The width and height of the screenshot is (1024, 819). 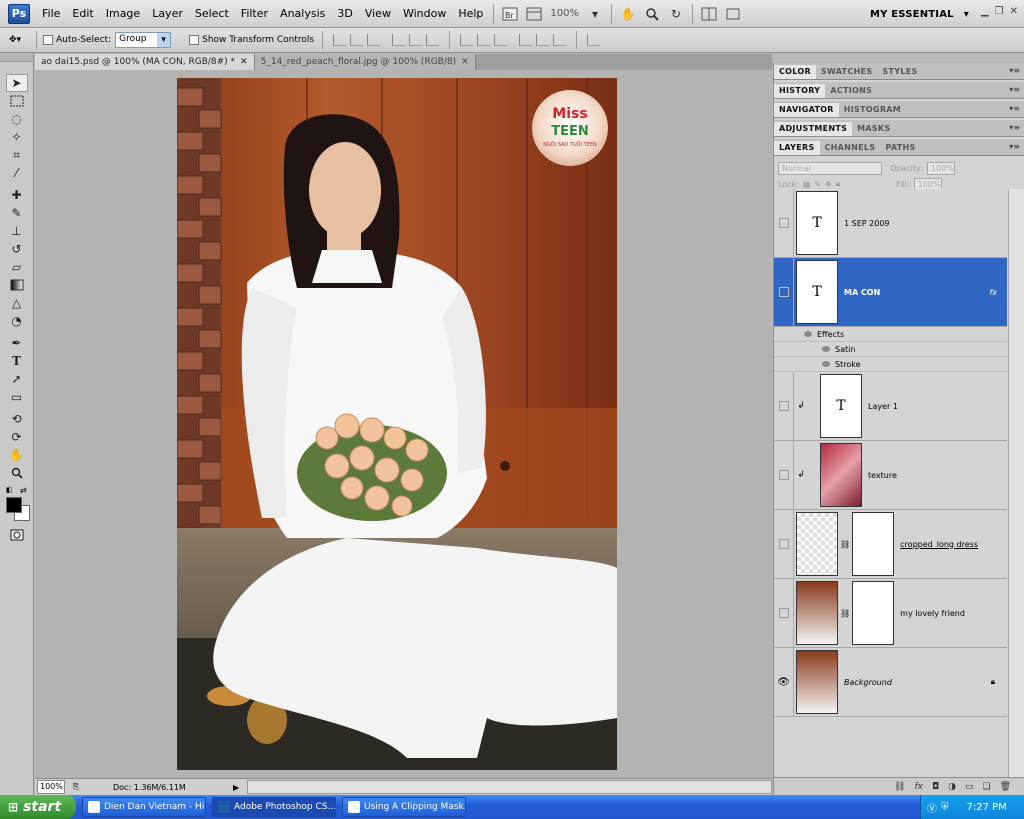 I want to click on align-bottom-icon, so click(x=374, y=40).